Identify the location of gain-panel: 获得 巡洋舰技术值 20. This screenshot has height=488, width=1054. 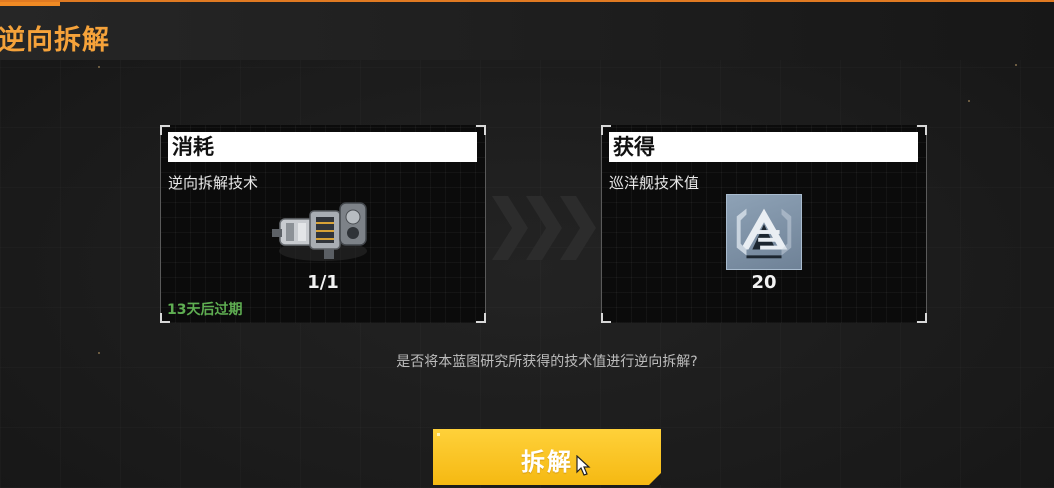
(764, 224).